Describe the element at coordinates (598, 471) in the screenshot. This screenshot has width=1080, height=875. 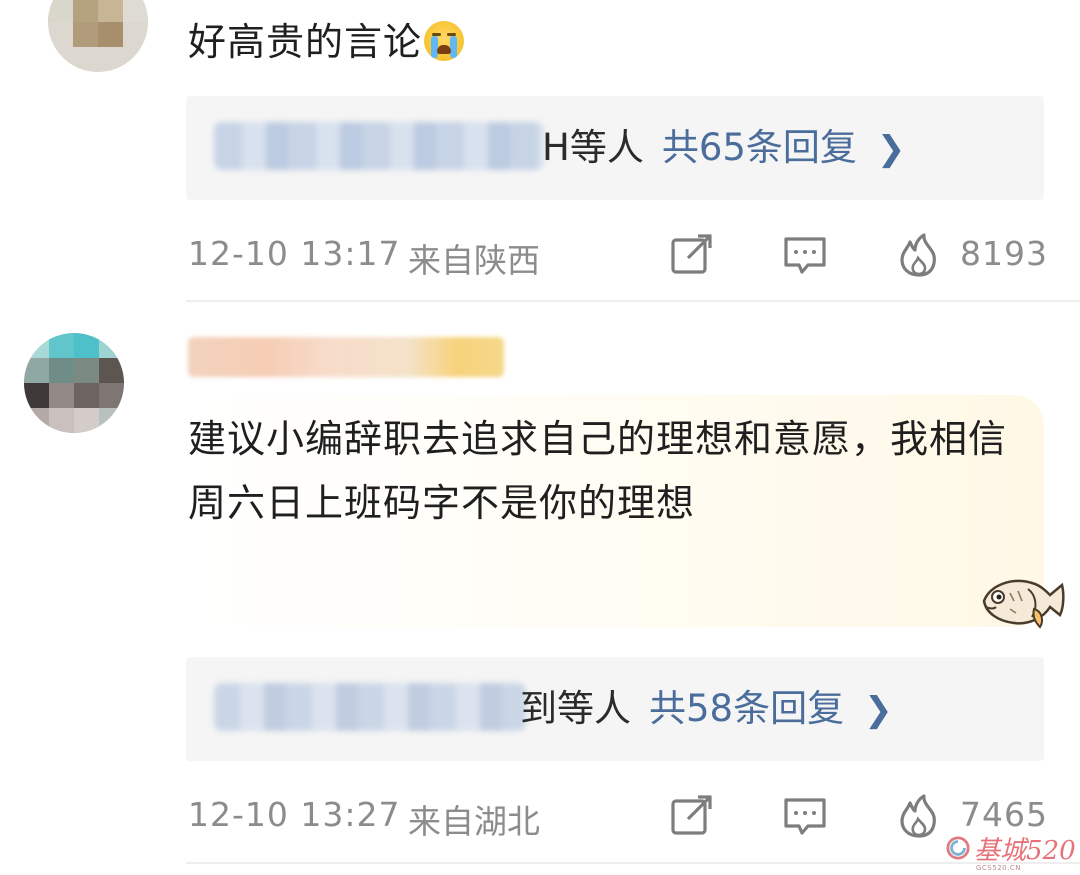
I see `comment-text: 建议小编辞职去追求自己的理想和意愿，我相信周六日上班码字不是你的理想` at that location.